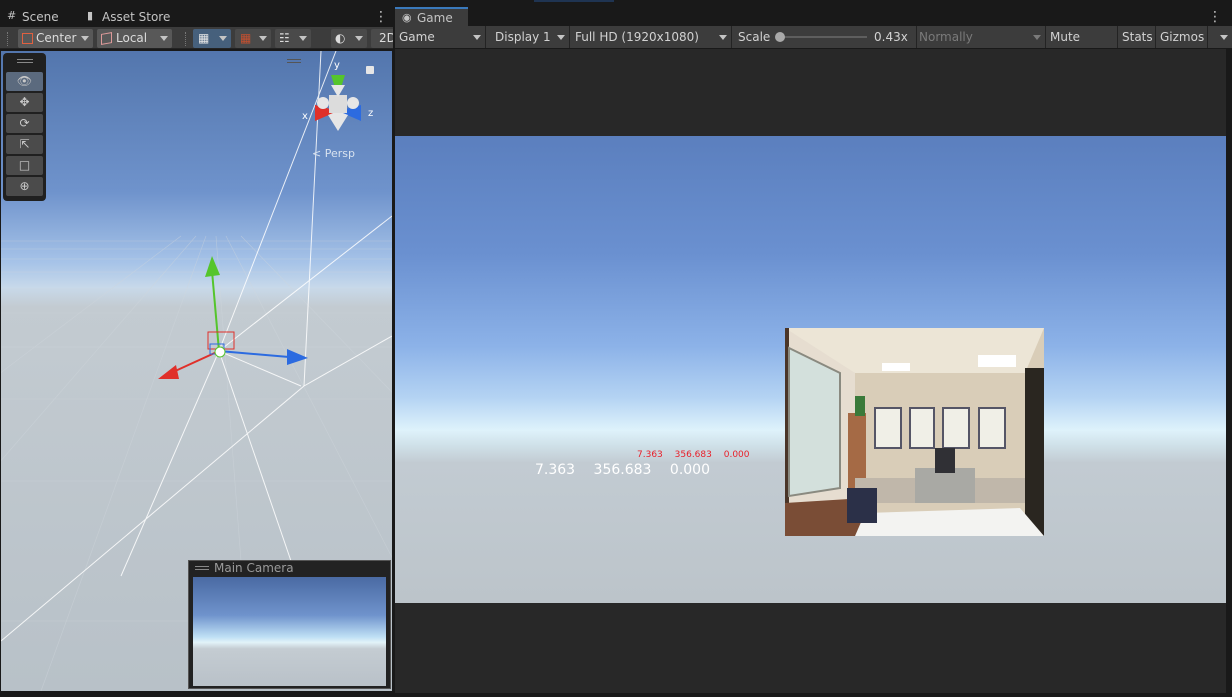 This screenshot has width=1232, height=697. Describe the element at coordinates (1215, 17) in the screenshot. I see `game-menu-icon: ⋮` at that location.